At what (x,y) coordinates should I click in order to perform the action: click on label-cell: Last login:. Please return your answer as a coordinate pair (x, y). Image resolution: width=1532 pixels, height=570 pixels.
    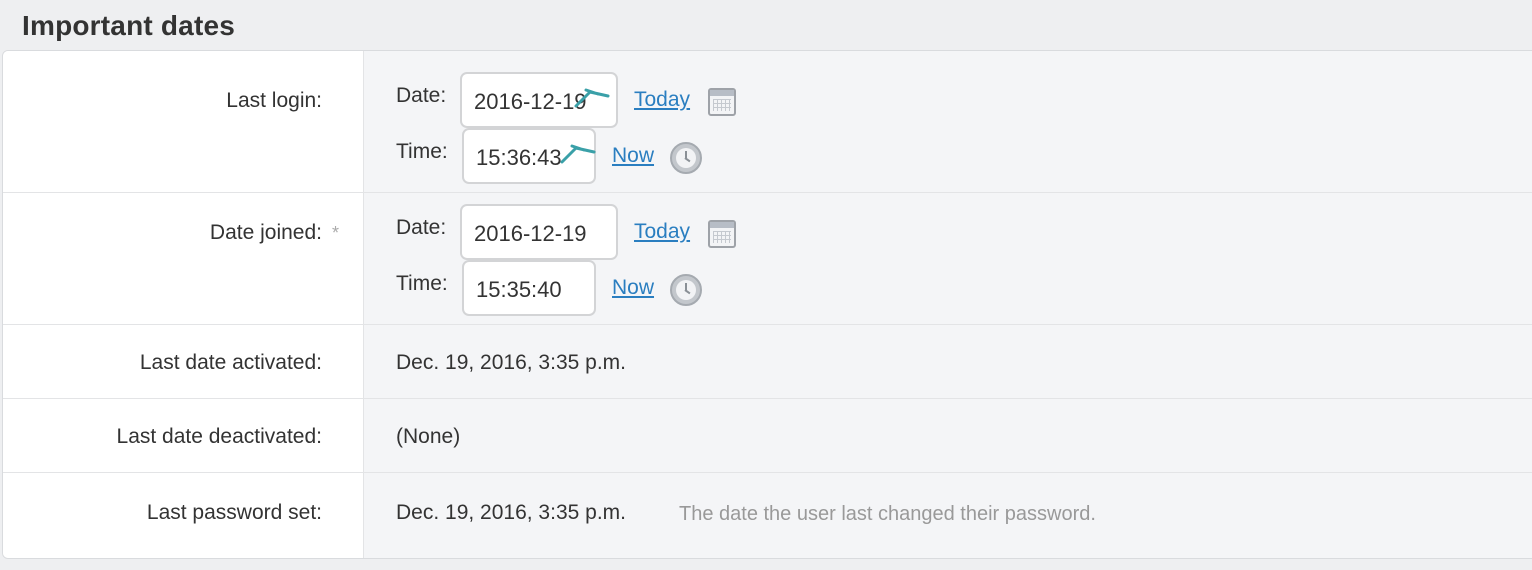
    Looking at the image, I should click on (183, 121).